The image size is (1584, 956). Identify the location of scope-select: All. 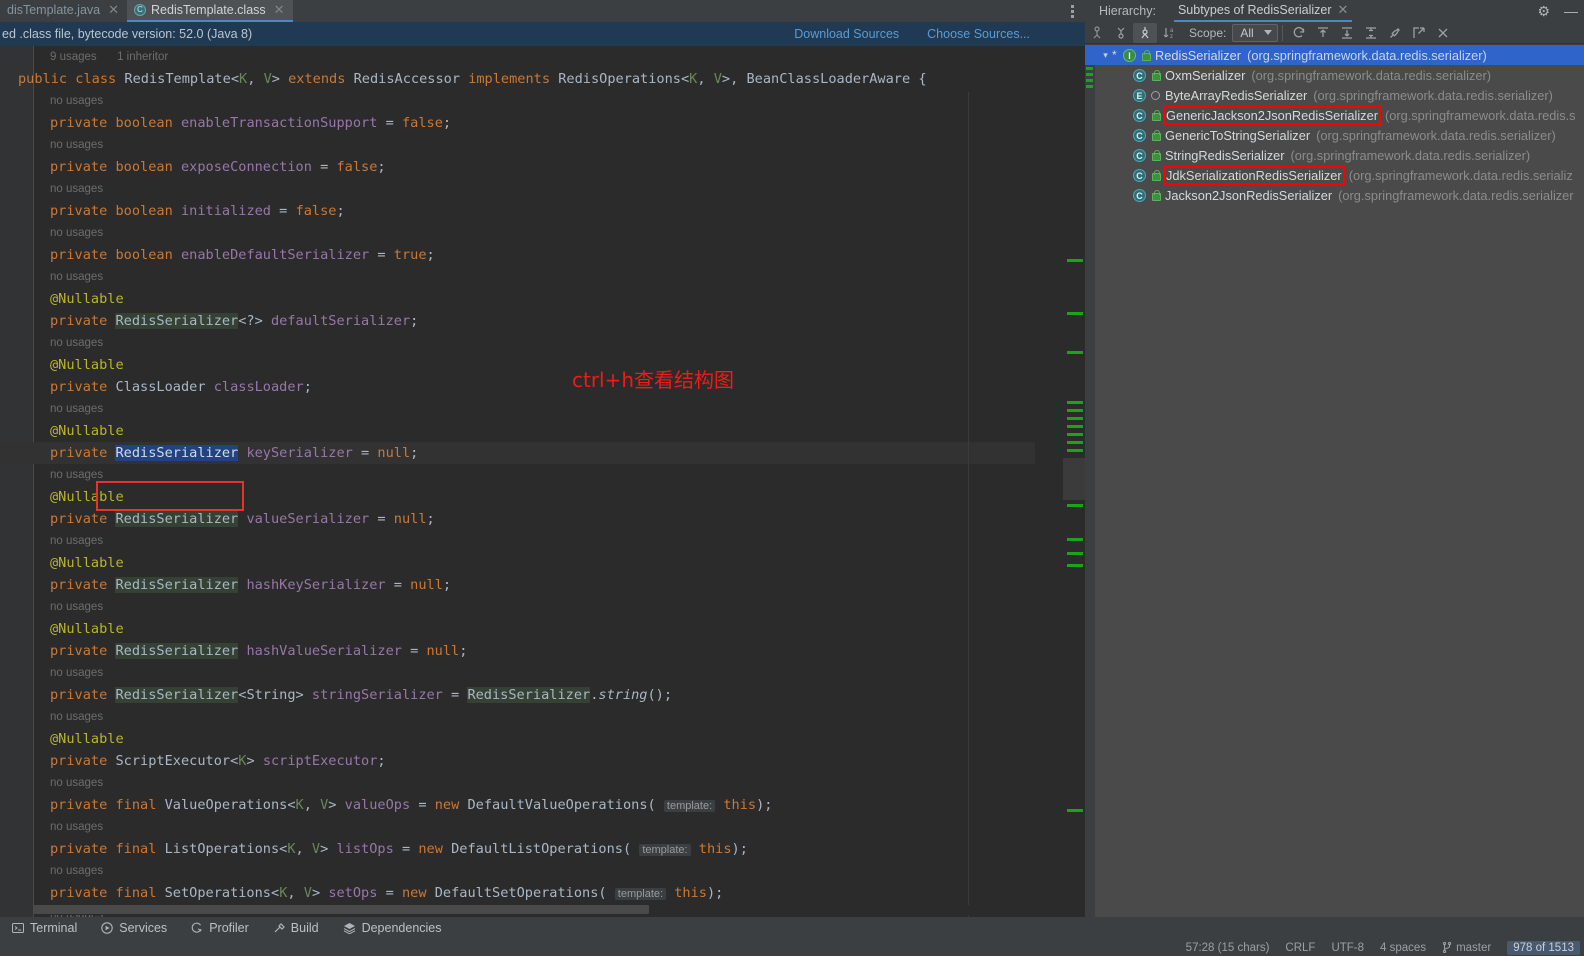
(1255, 32).